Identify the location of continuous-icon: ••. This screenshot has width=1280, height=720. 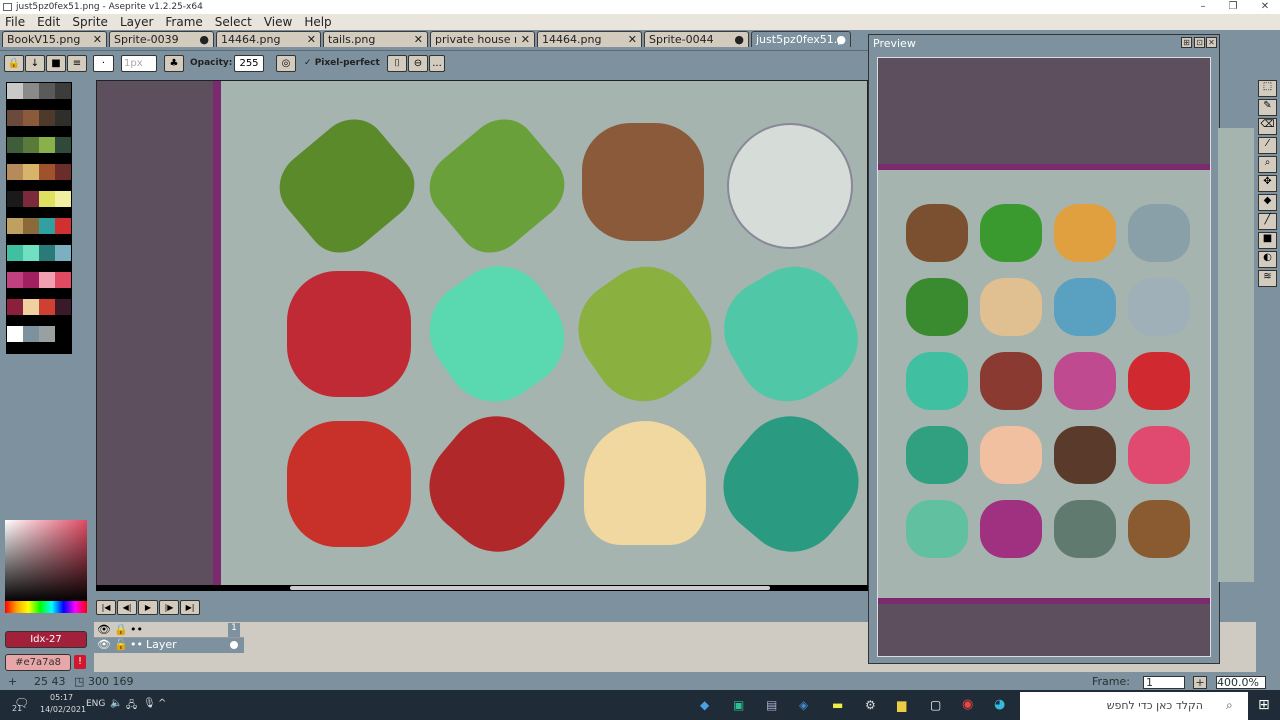
(136, 629).